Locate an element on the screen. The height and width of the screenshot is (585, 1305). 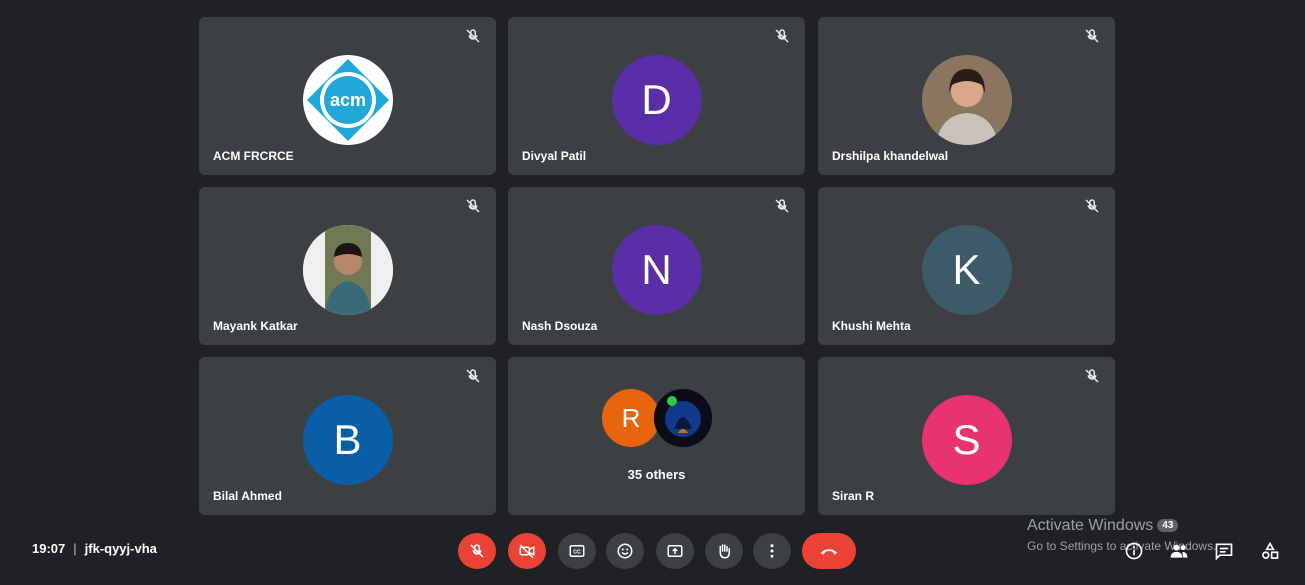
avatar: B is located at coordinates (347, 440).